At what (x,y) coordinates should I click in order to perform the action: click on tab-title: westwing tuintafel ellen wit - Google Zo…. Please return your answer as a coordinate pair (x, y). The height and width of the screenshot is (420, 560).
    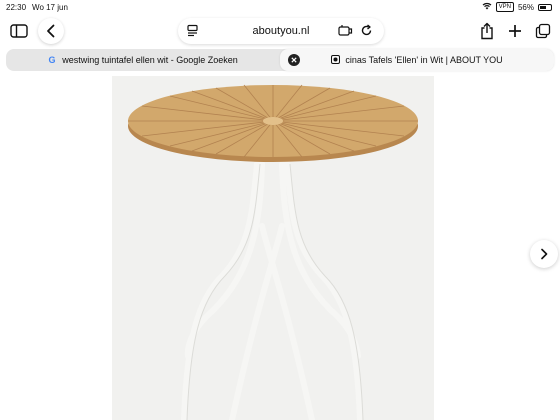
    Looking at the image, I should click on (150, 60).